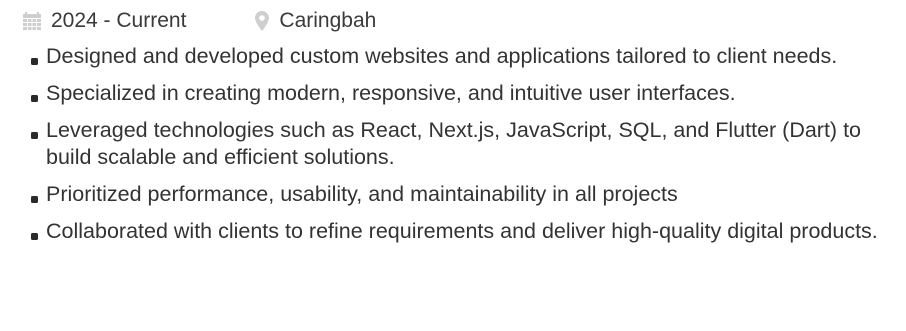 Image resolution: width=906 pixels, height=331 pixels. I want to click on location-text: Caringbah, so click(328, 20).